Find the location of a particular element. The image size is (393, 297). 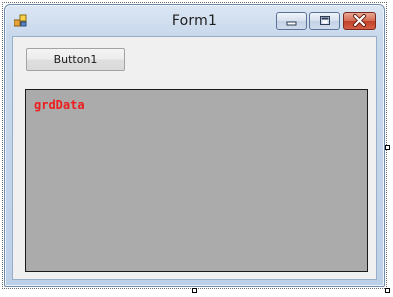

minimize-button is located at coordinates (291, 21).